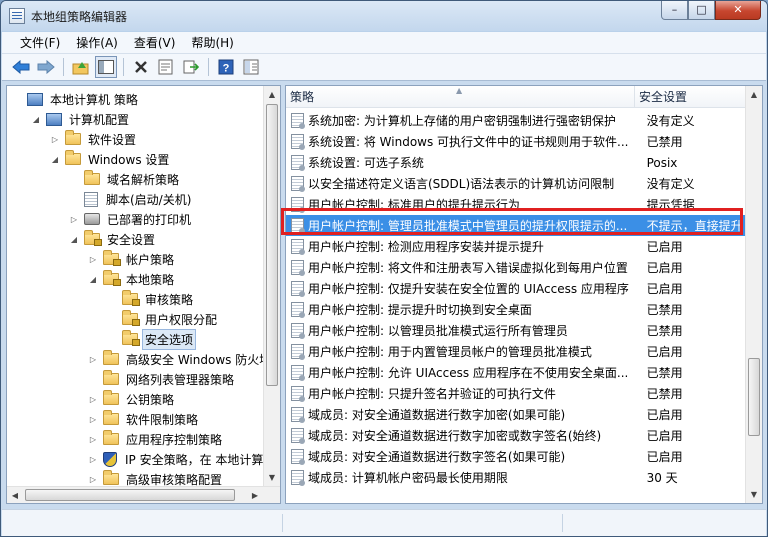 This screenshot has height=537, width=768. Describe the element at coordinates (753, 294) in the screenshot. I see `list-vertical-scrollbar: ▲ ▼` at that location.